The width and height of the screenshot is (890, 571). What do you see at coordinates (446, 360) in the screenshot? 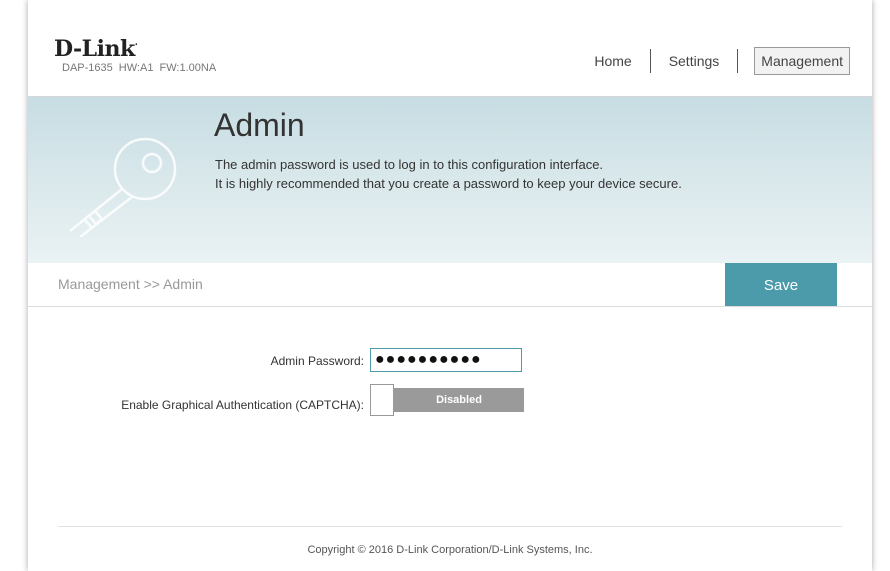
I see `admin-password-field: ●●●●●●●●●●` at bounding box center [446, 360].